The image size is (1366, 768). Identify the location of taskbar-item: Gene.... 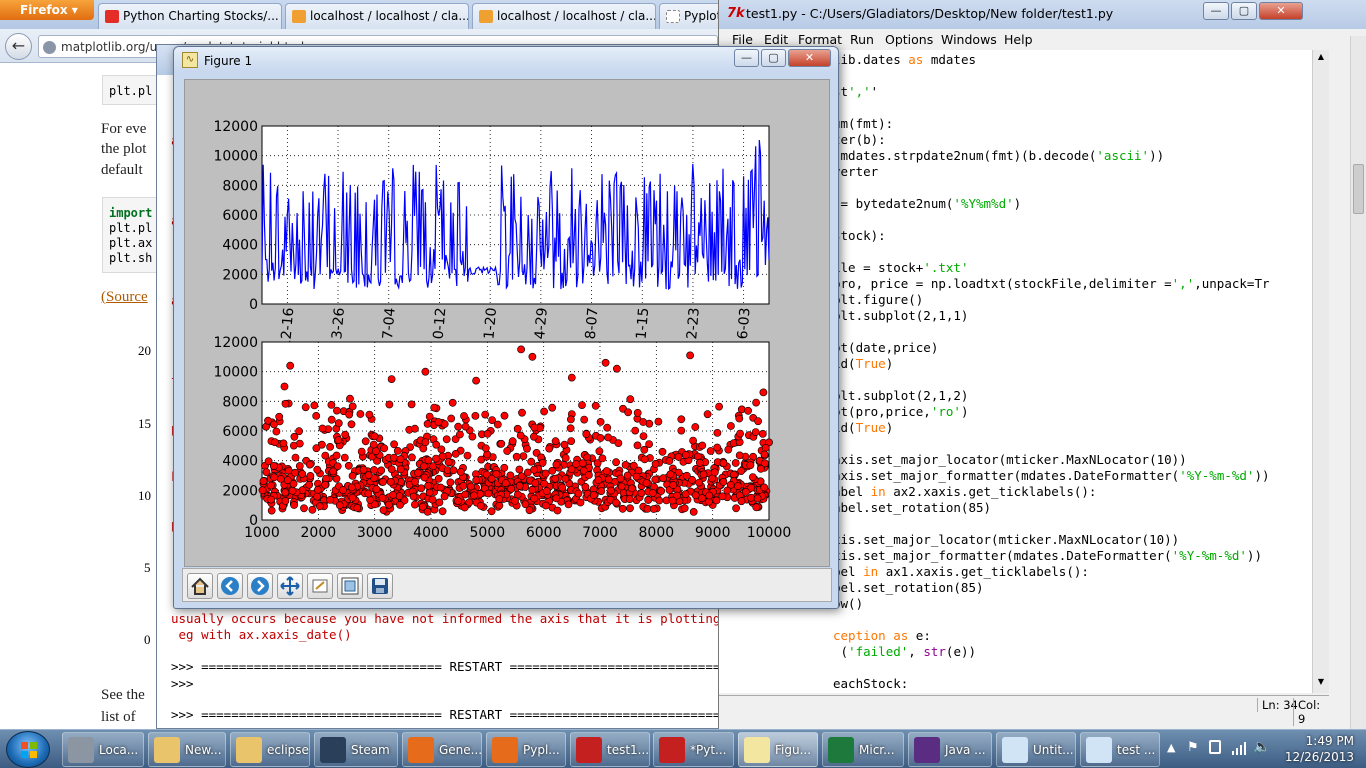
(442, 749).